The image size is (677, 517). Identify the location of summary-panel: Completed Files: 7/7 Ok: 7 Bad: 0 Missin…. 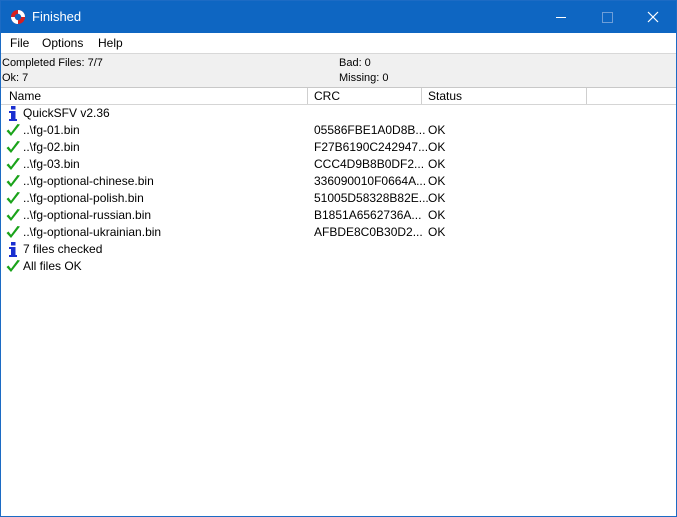
(338, 70).